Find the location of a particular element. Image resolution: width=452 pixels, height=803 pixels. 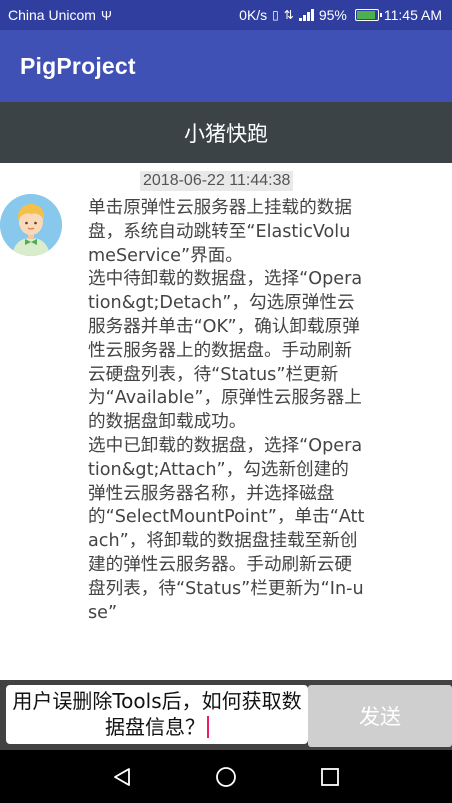

vibrate-icon: ▯ is located at coordinates (275, 15).